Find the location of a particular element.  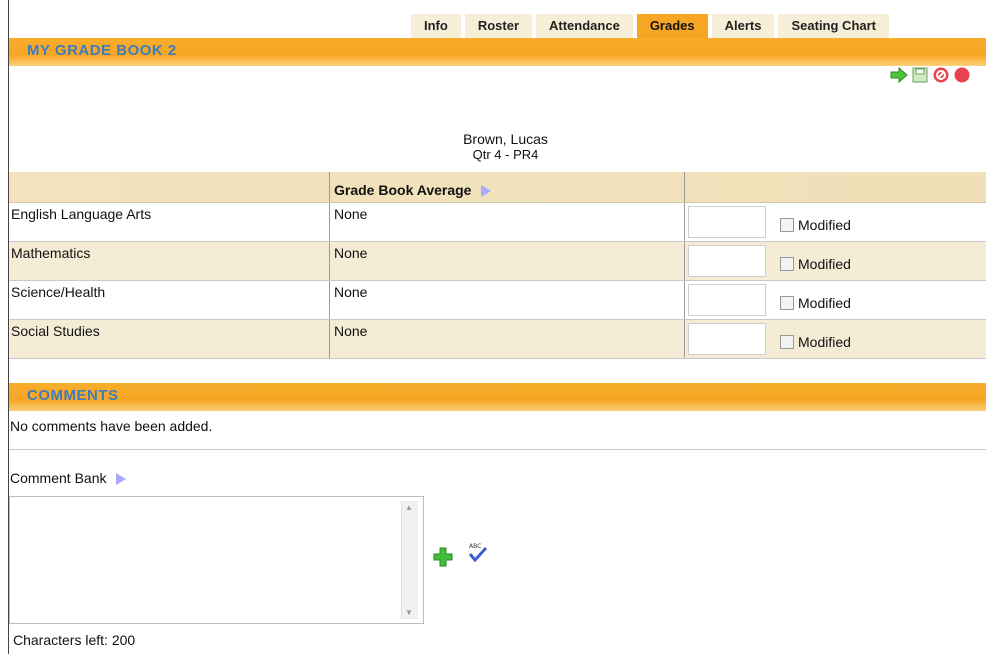

student-info: Brown, Lucas Qtr 4 - PR4 is located at coordinates (493, 146).